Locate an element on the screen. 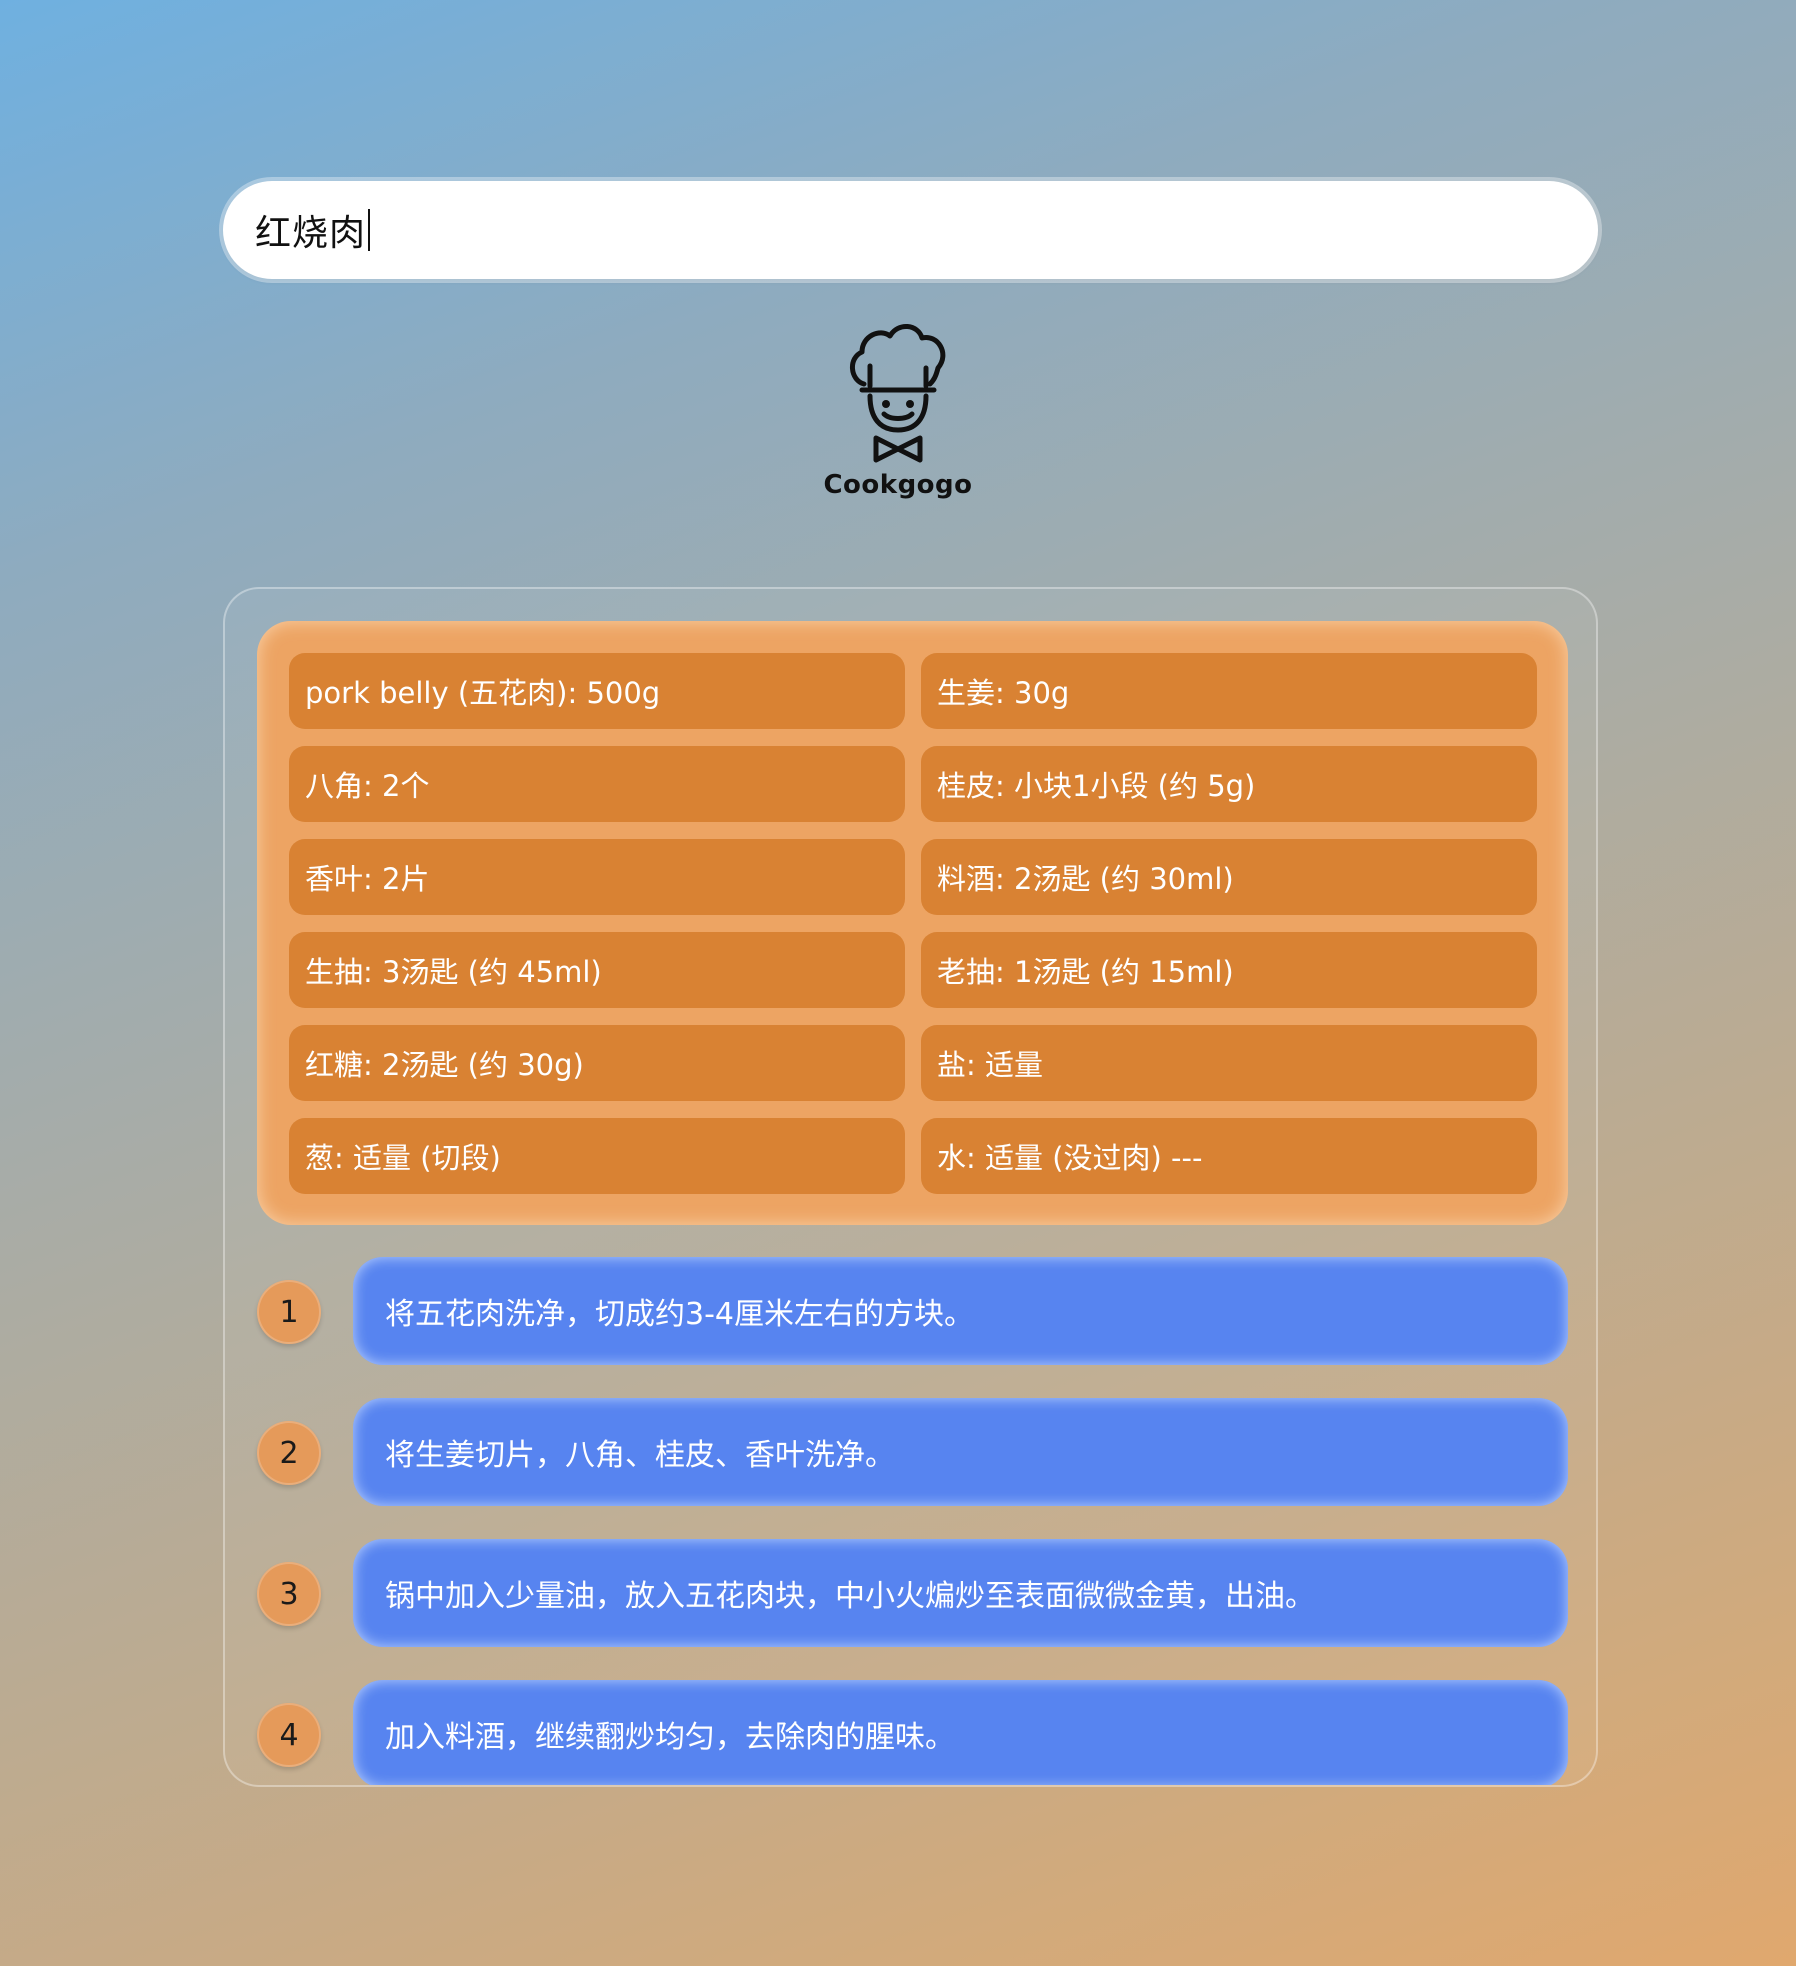 The width and height of the screenshot is (1796, 1966). step-item: 1 将五花肉洗净，切成约3-4厘米左右的方块。 is located at coordinates (912, 1312).